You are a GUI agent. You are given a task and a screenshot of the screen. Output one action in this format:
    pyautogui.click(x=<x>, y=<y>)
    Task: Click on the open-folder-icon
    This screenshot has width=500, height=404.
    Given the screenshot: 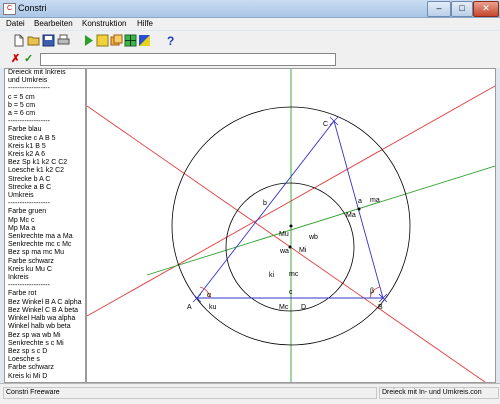 What is the action you would take?
    pyautogui.click(x=33, y=40)
    